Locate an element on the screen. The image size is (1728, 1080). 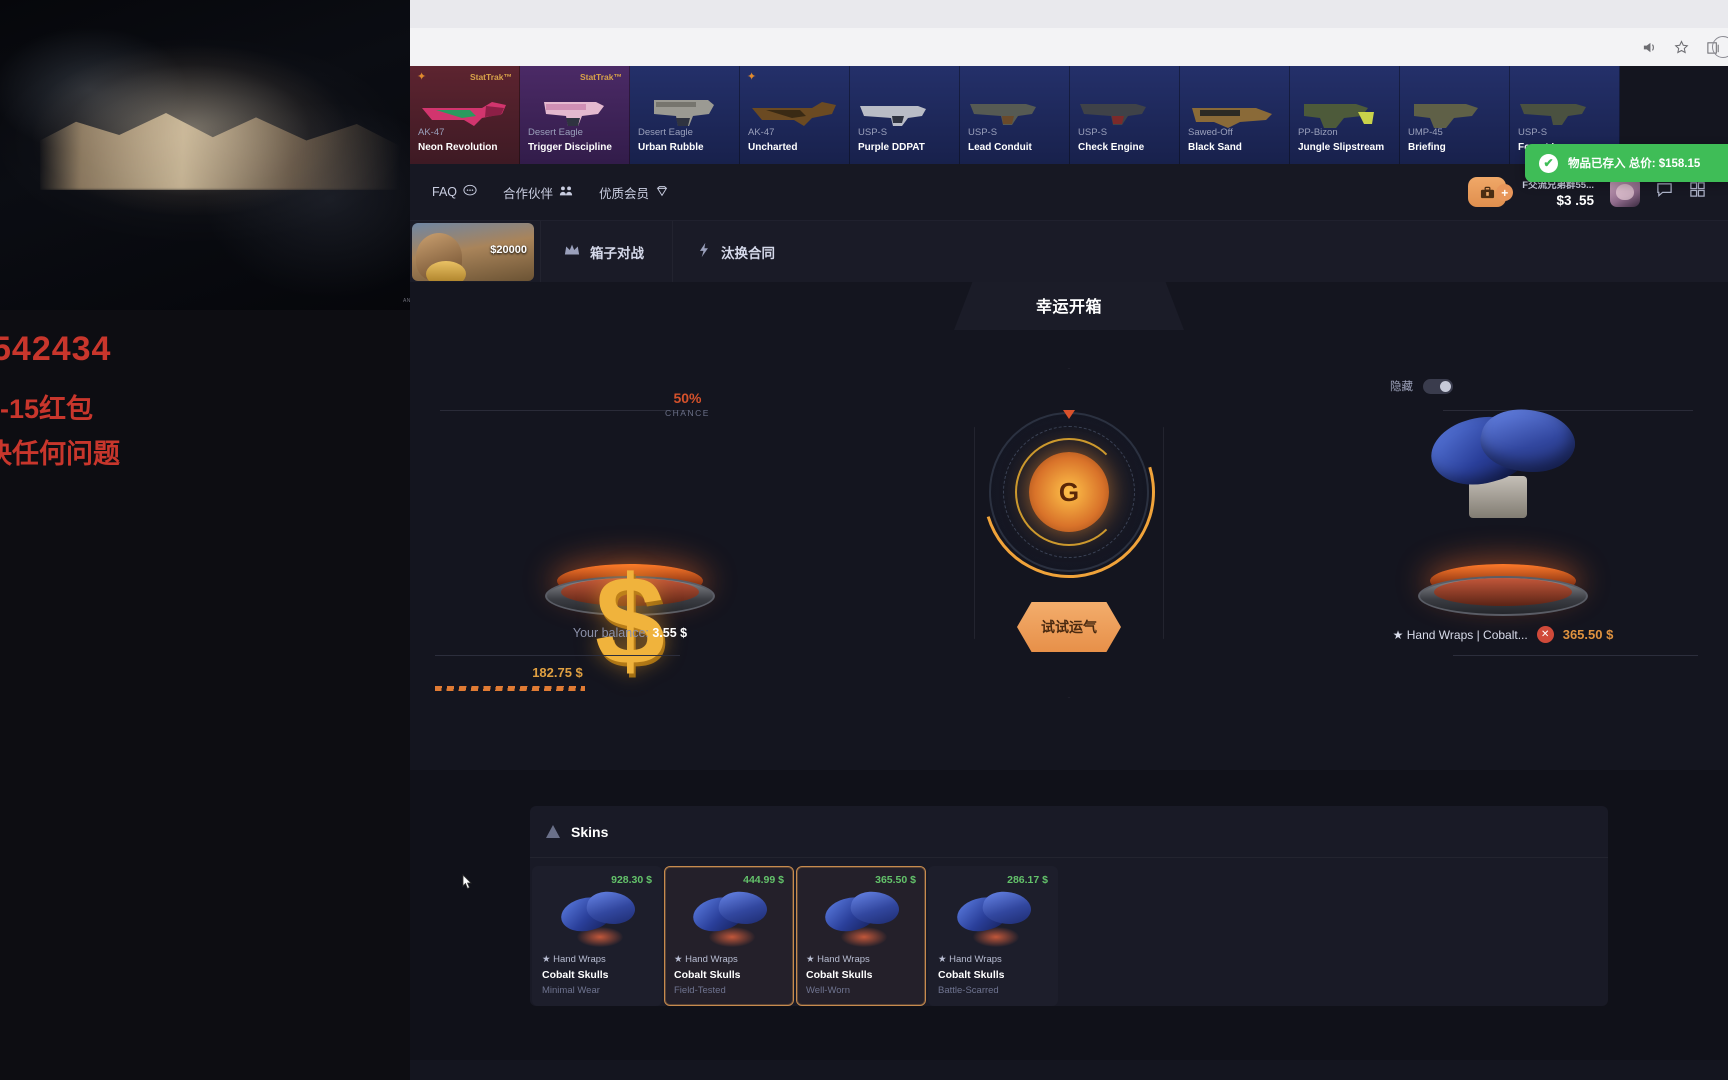
live-drop-item: USP-S Purple DDPAT is located at coordinates (905, 115).